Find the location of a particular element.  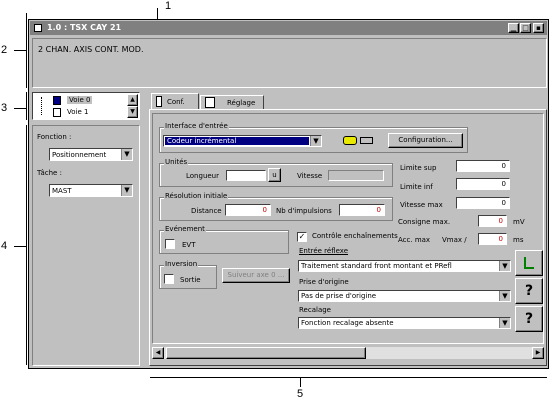

module-description-area: 2 CHAN. AXIS CONT. MOD. is located at coordinates (289, 63).